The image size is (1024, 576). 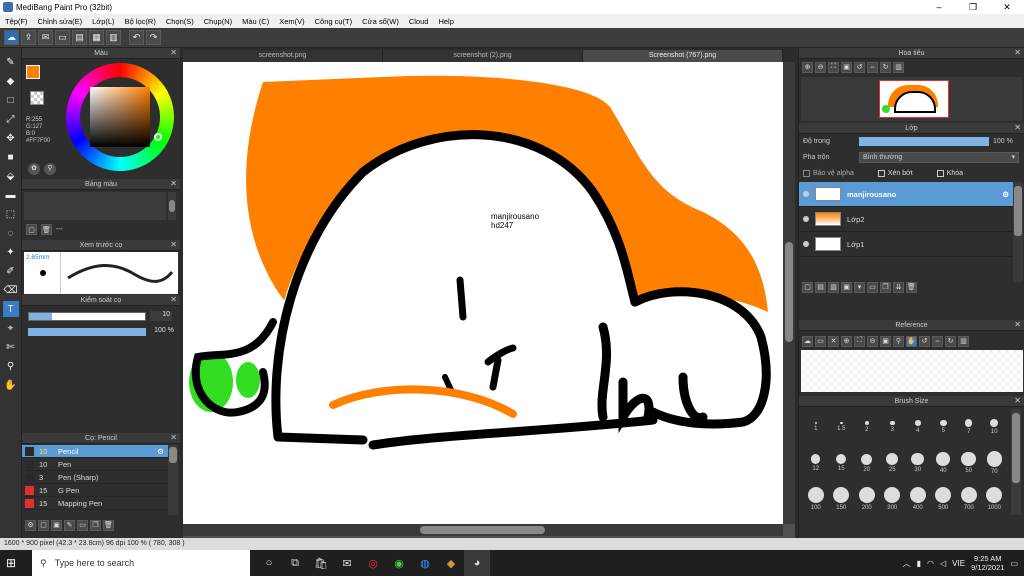 I want to click on brush-size-option: 150, so click(x=842, y=499).